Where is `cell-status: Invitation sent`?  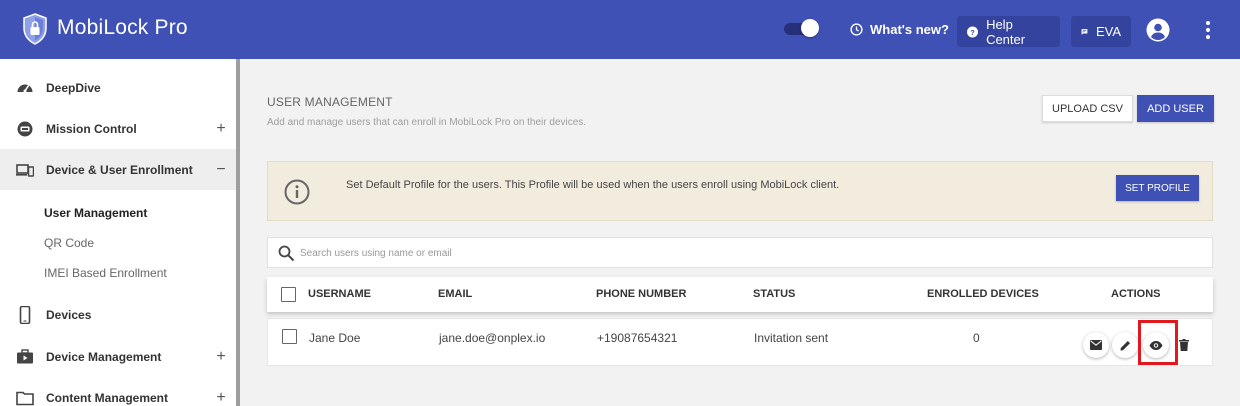 cell-status: Invitation sent is located at coordinates (791, 338).